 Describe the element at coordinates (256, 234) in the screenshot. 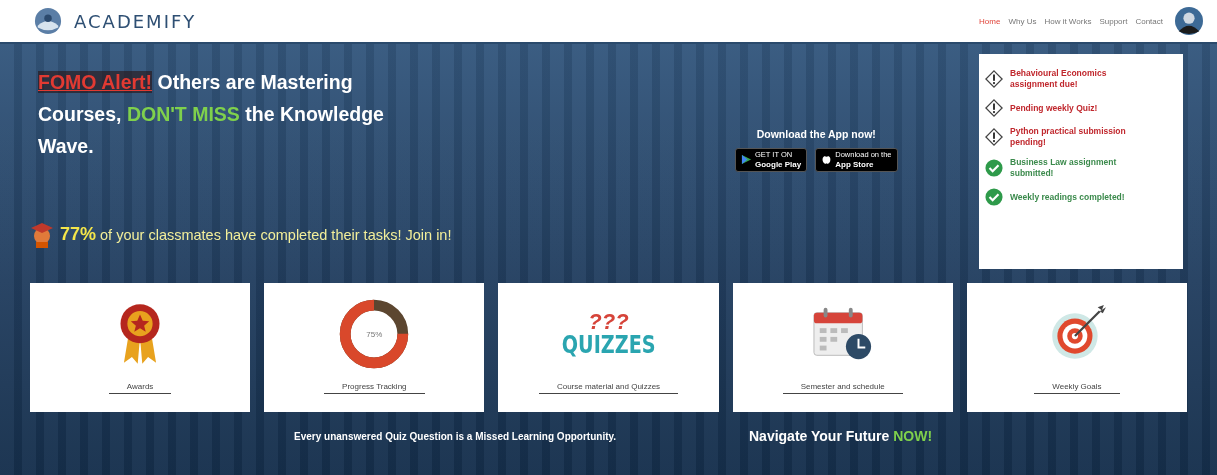

I see `classmates-stat: 77% of your classmates have completed their tasks! Join in!` at that location.